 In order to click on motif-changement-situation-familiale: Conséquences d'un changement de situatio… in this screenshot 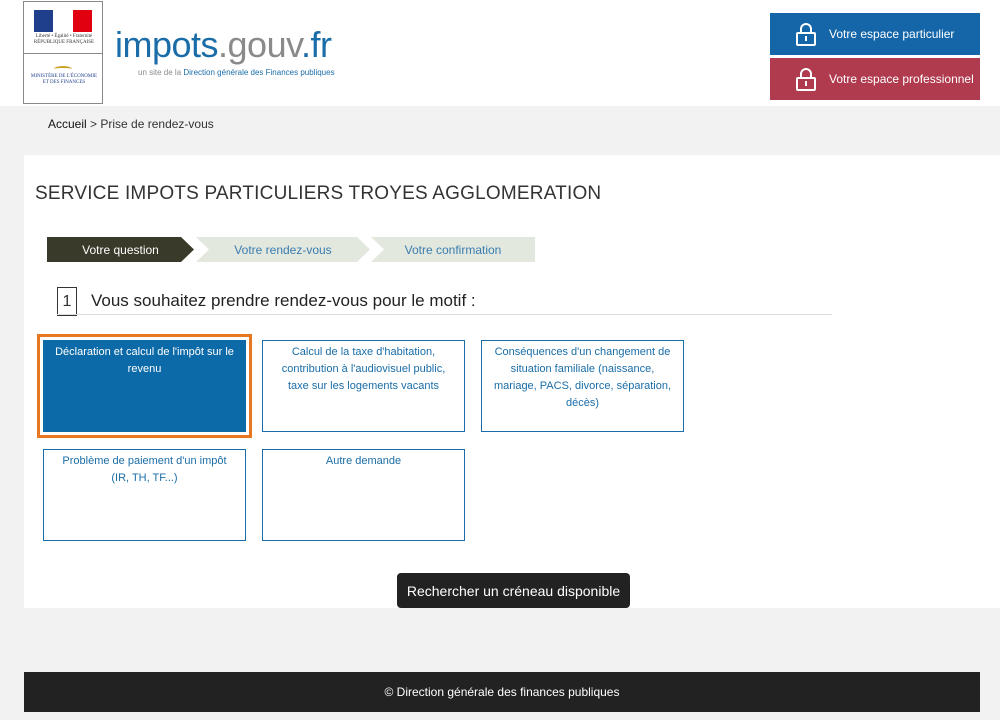, I will do `click(582, 386)`.